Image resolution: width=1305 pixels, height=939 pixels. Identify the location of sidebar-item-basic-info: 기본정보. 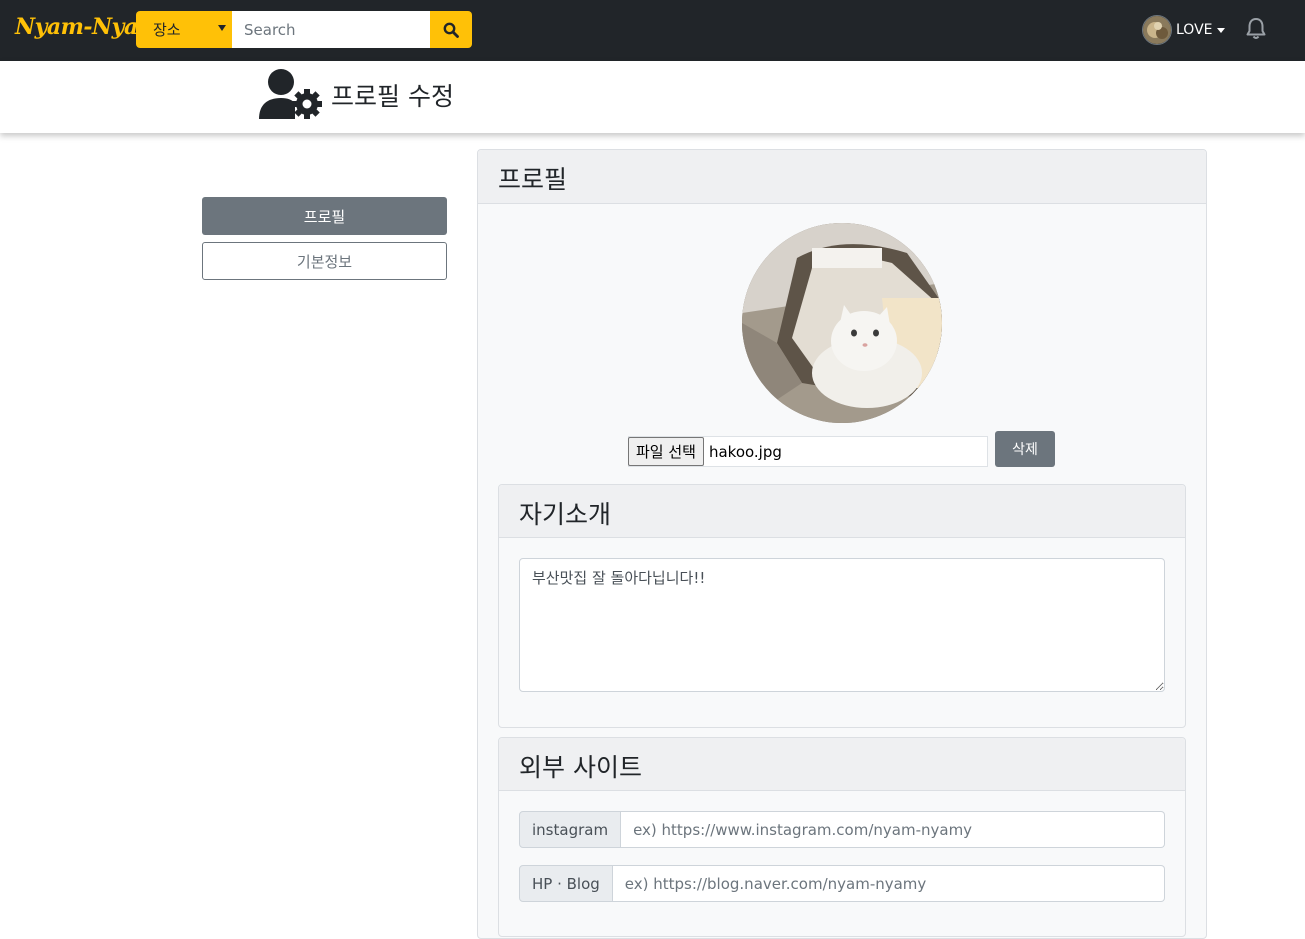
(324, 261).